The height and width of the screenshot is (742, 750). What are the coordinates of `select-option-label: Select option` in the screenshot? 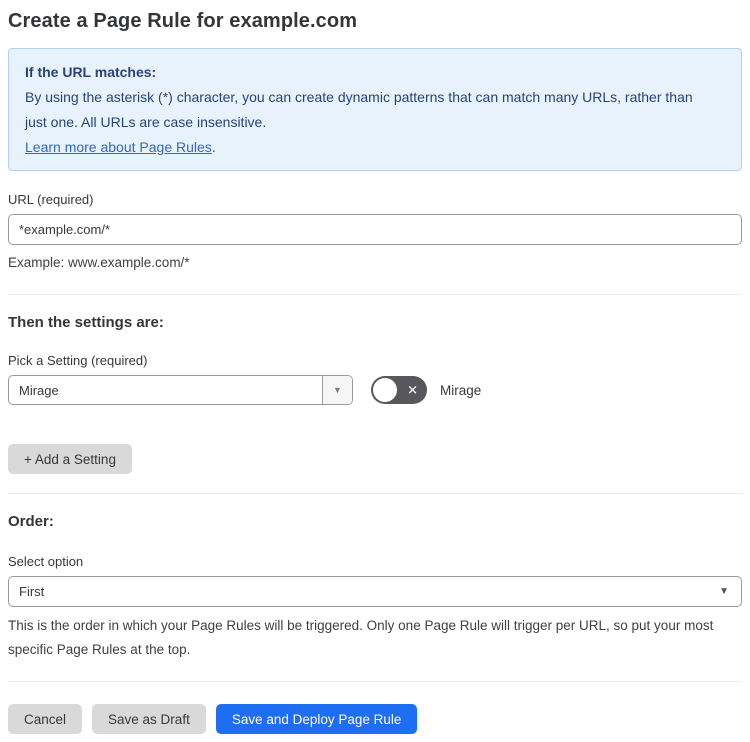 It's located at (46, 561).